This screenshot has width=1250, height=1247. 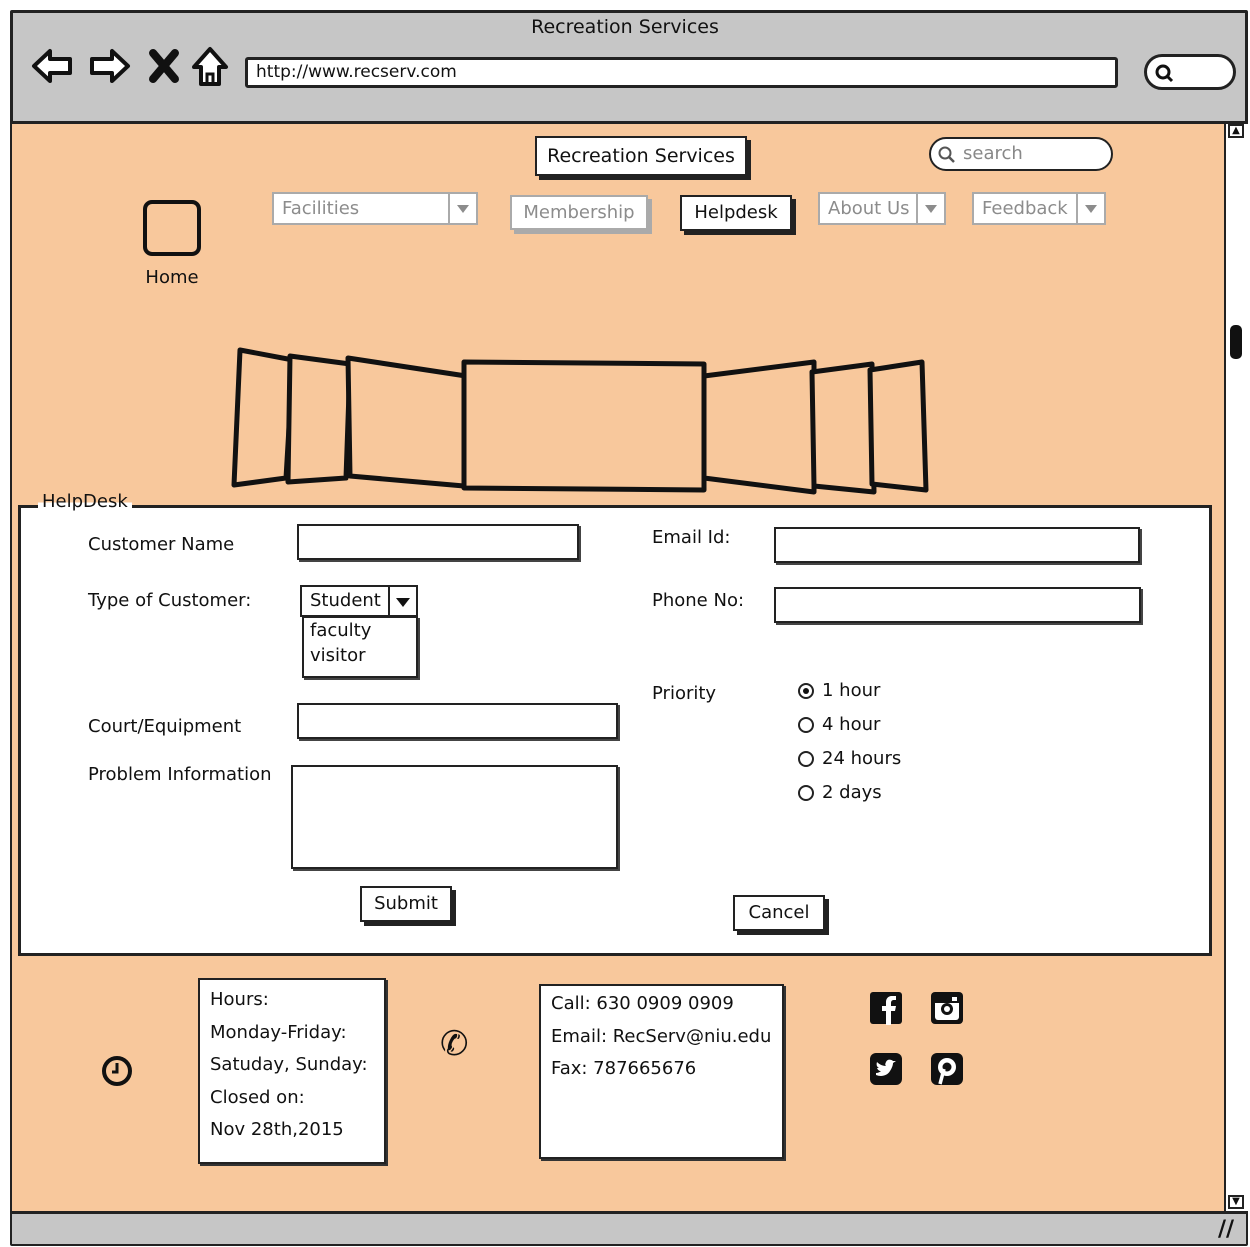 What do you see at coordinates (345, 600) in the screenshot?
I see `type-selected-value: Student` at bounding box center [345, 600].